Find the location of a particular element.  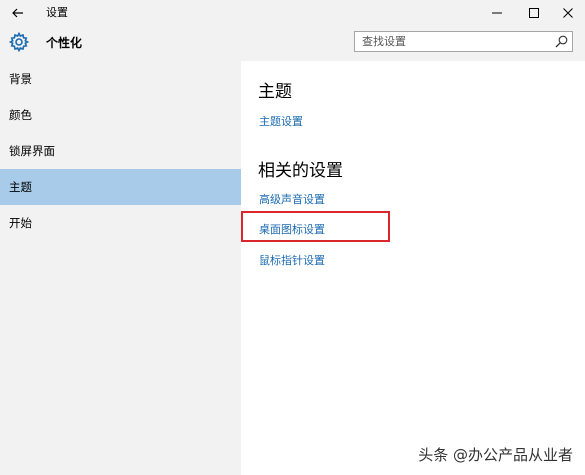

title-bar: 设置 is located at coordinates (292, 12).